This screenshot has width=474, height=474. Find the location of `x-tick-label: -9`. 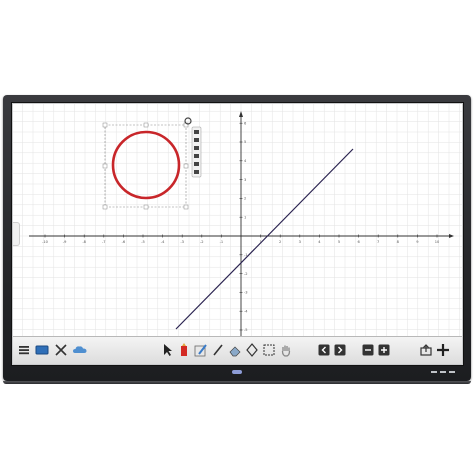

x-tick-label: -9 is located at coordinates (65, 242).